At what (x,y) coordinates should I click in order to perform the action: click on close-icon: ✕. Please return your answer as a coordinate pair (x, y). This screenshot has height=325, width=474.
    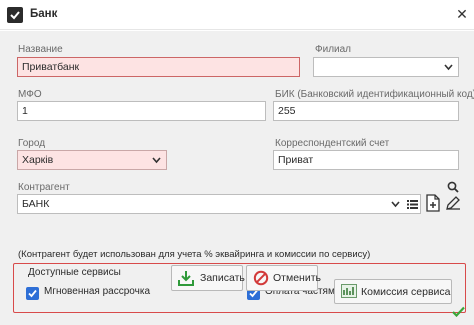
    Looking at the image, I should click on (462, 14).